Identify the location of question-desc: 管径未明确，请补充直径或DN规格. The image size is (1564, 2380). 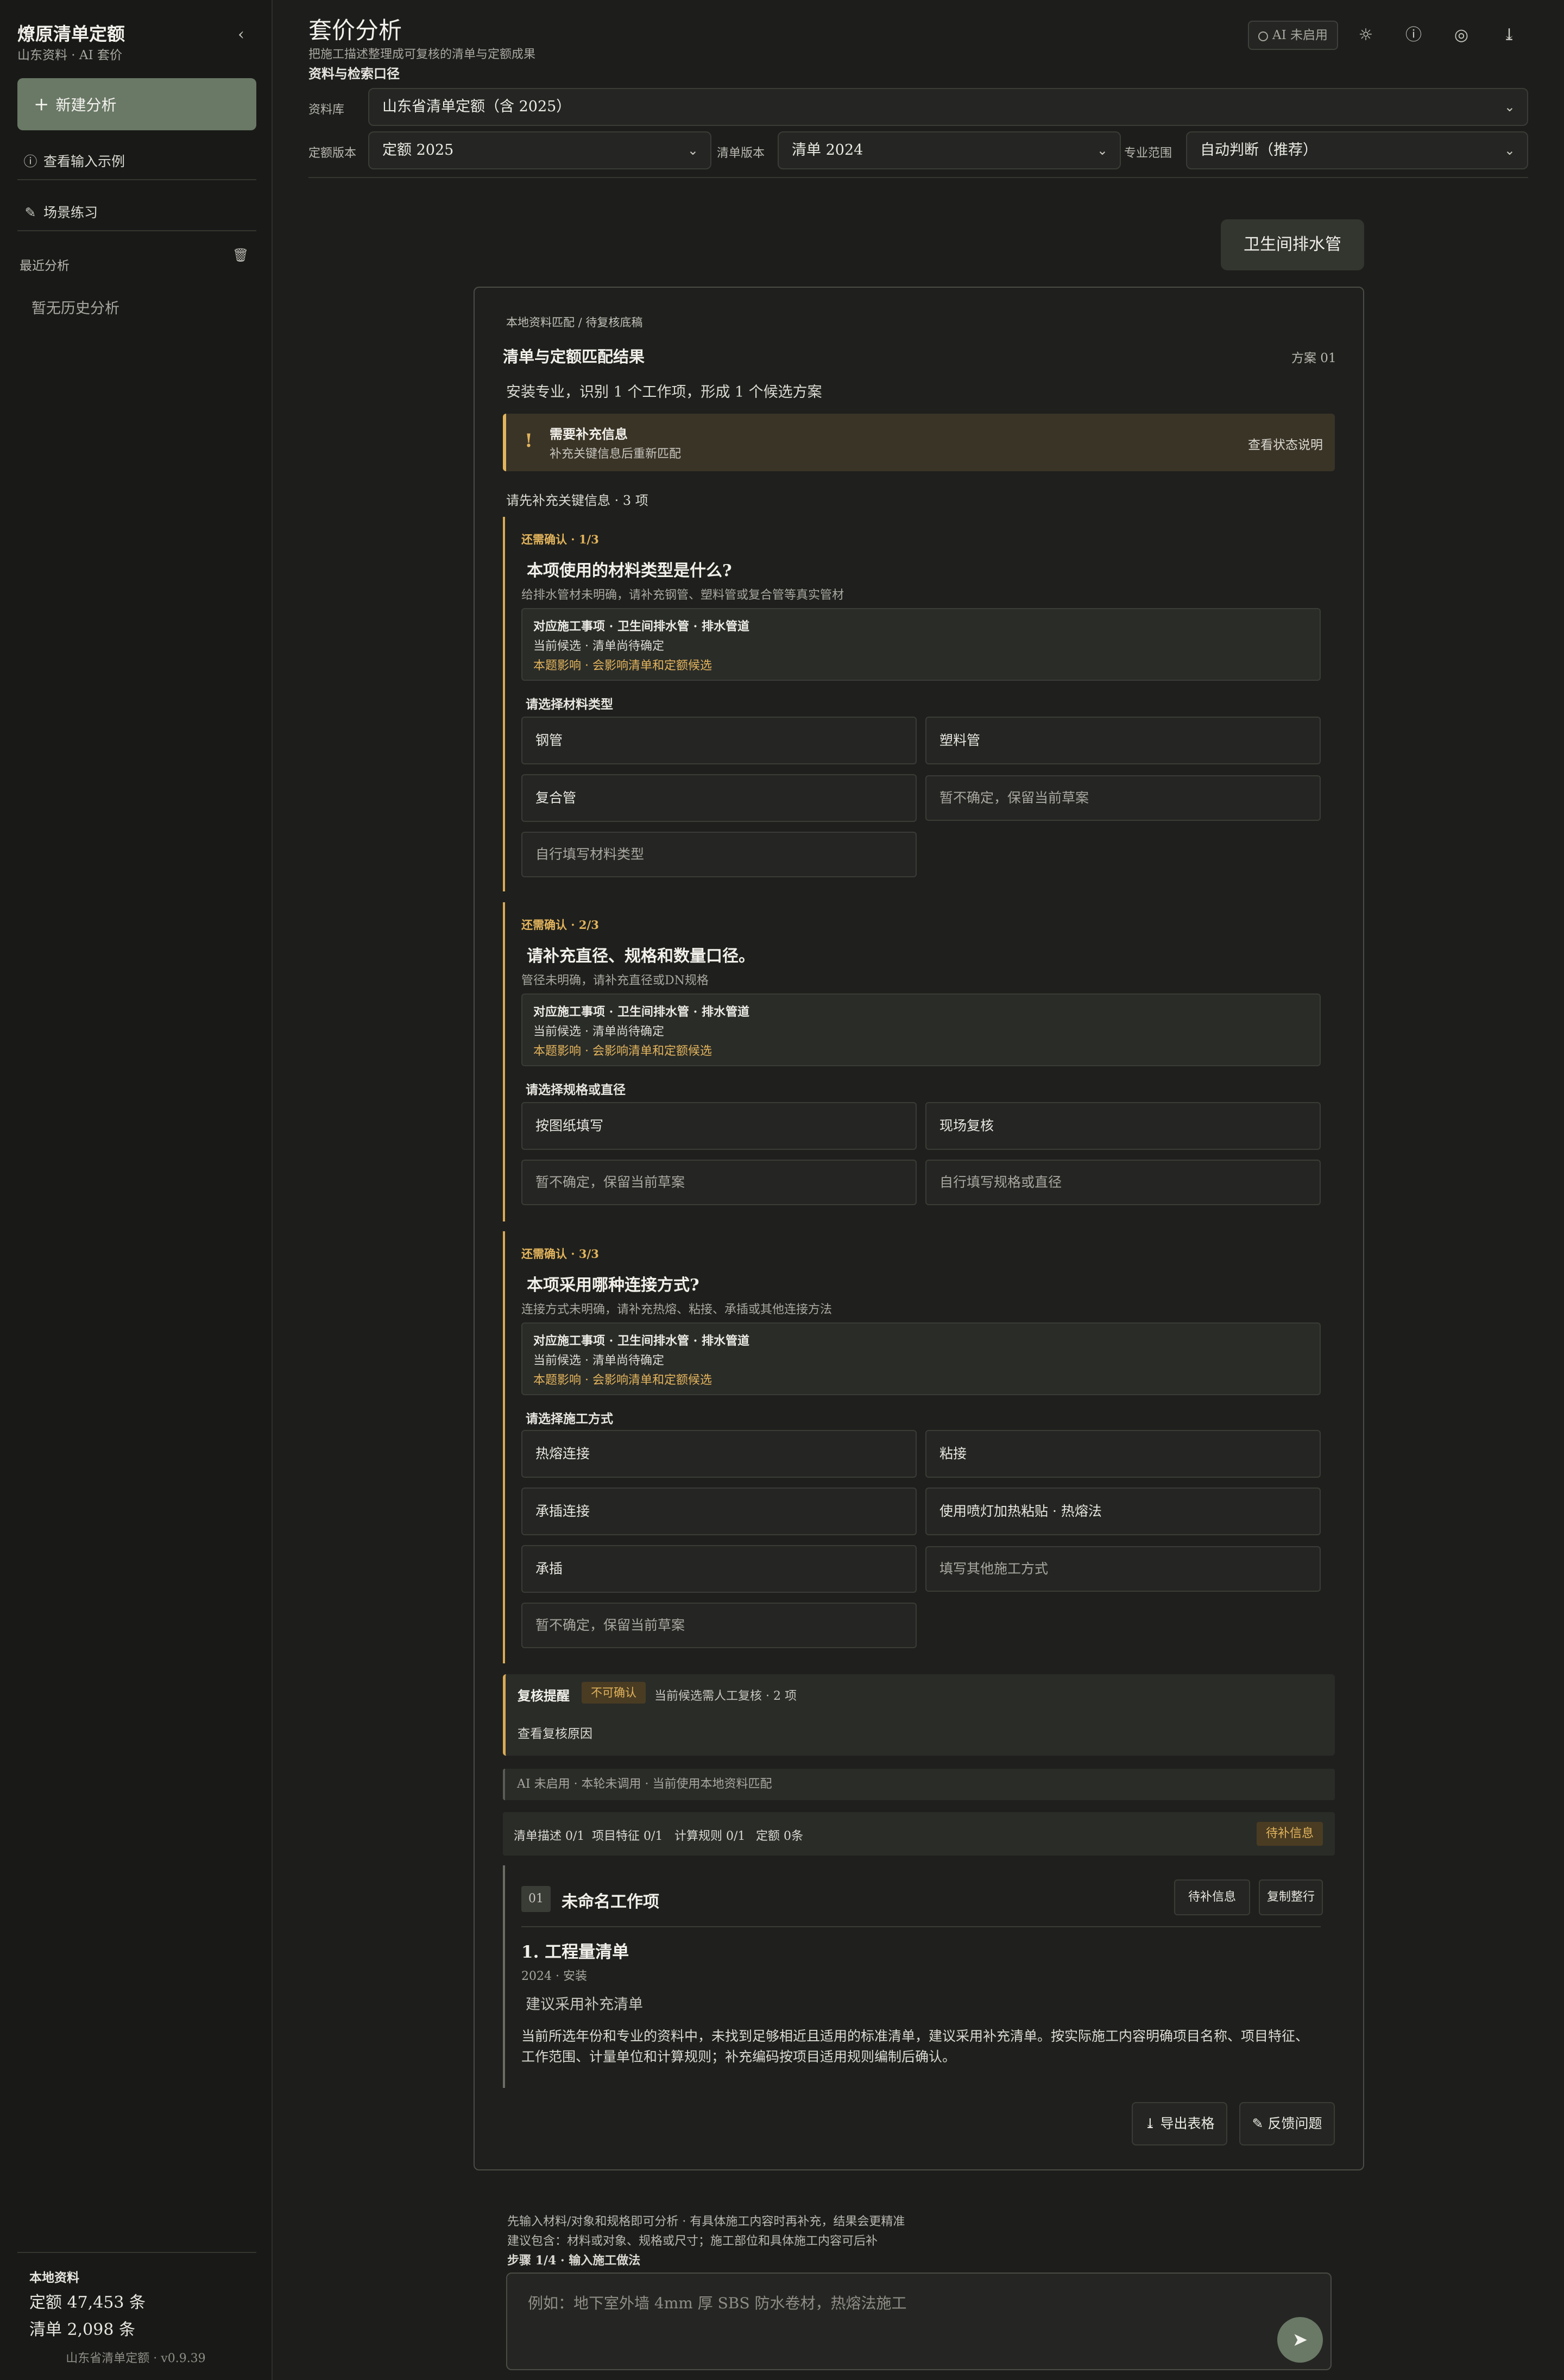
(615, 981).